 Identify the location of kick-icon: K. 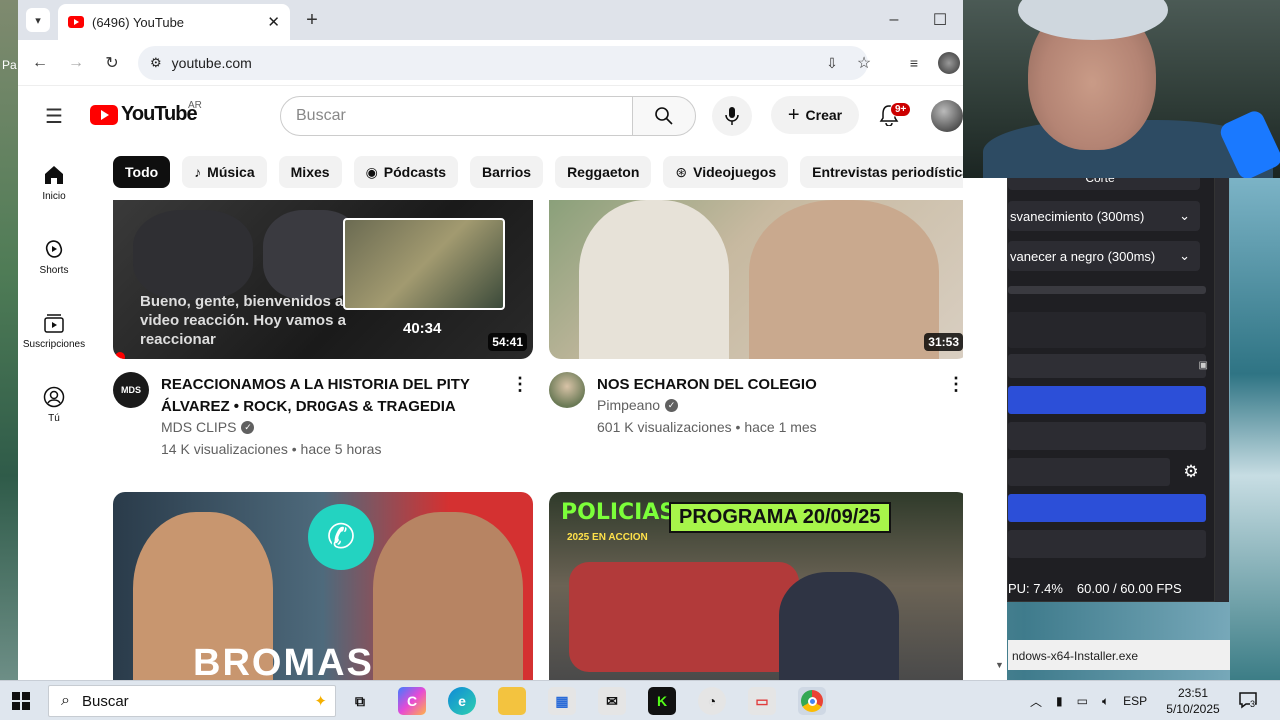
(662, 701).